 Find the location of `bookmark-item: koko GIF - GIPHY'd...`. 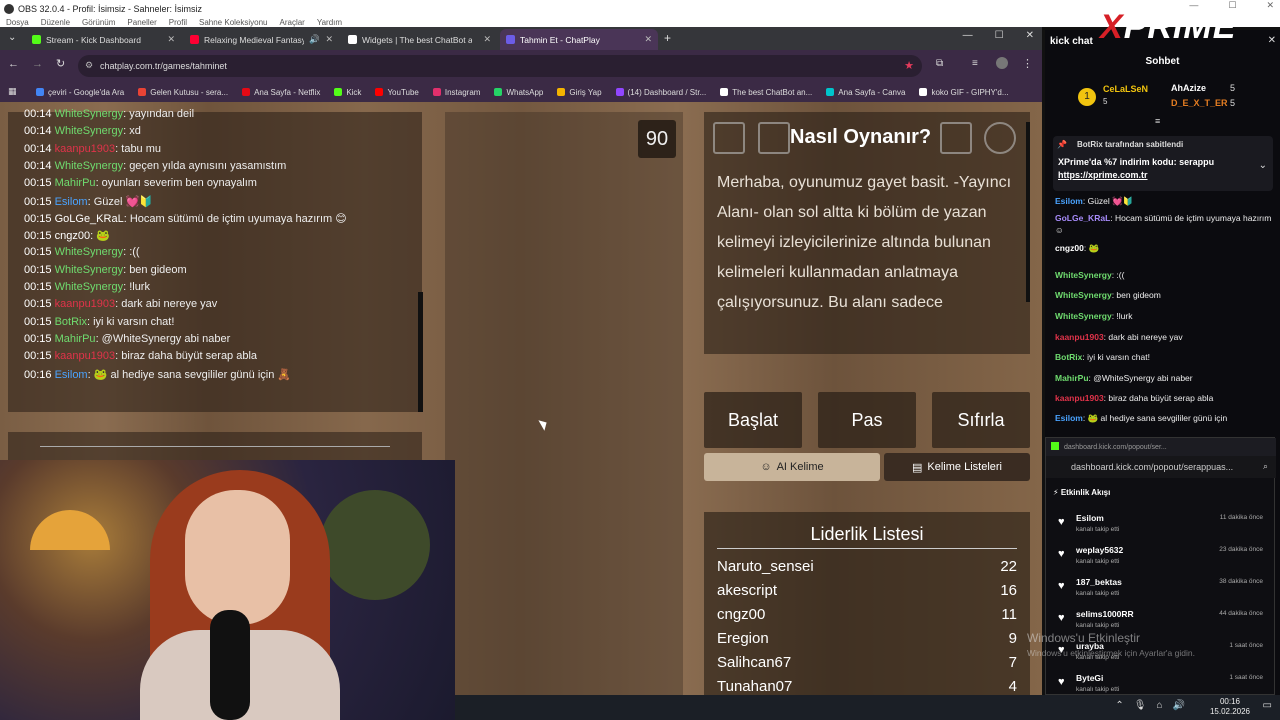

bookmark-item: koko GIF - GIPHY'd... is located at coordinates (964, 92).